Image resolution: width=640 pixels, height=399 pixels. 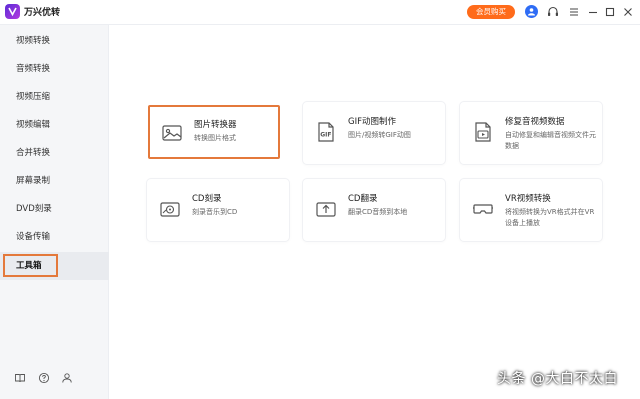 What do you see at coordinates (550, 140) in the screenshot?
I see `tool-description: 自动修复和编辑音视频文件元数据` at bounding box center [550, 140].